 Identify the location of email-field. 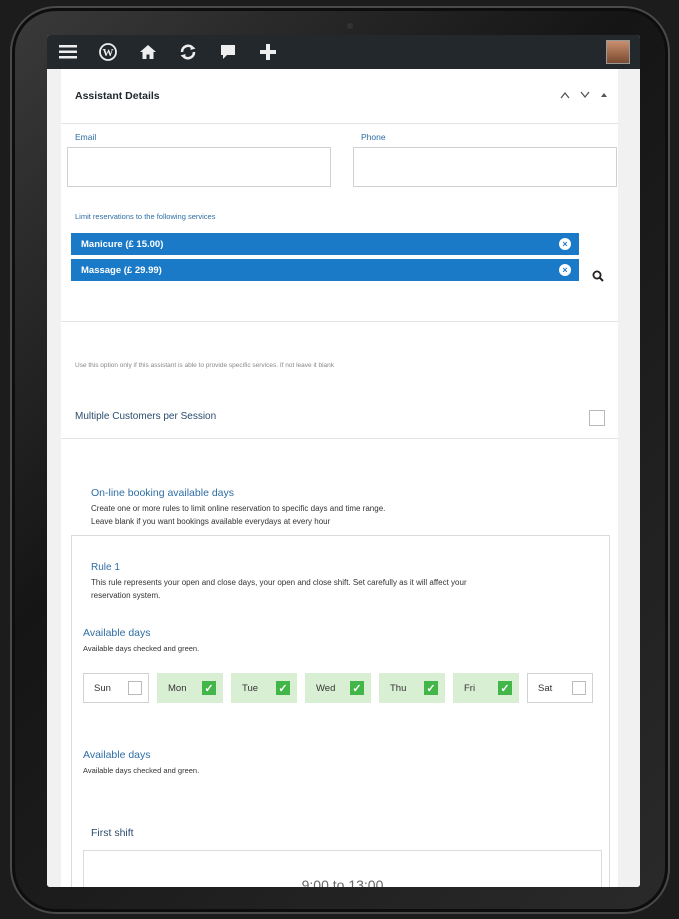
(199, 167).